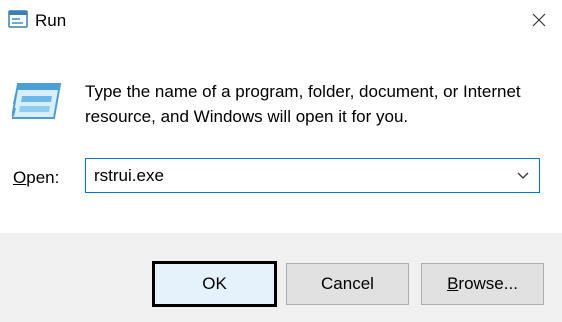  Describe the element at coordinates (43, 177) in the screenshot. I see `open-label-text: pen:` at that location.